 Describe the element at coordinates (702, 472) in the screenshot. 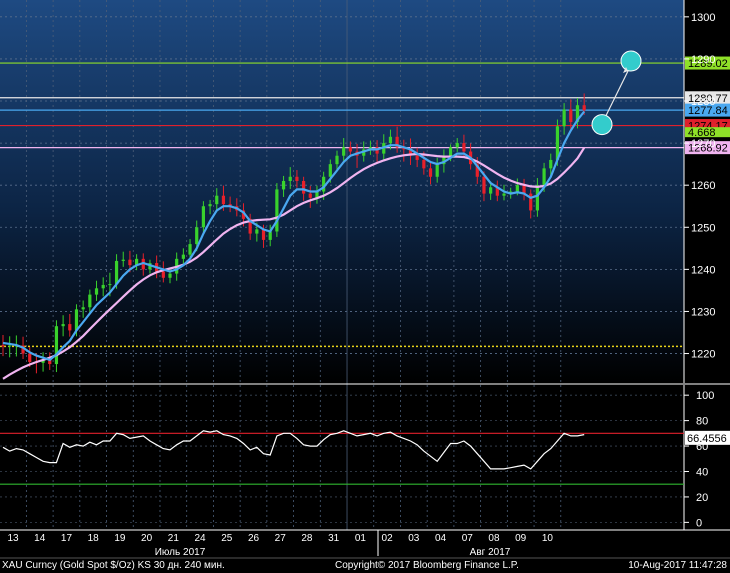

I see `rsi-tick-label: 40` at that location.